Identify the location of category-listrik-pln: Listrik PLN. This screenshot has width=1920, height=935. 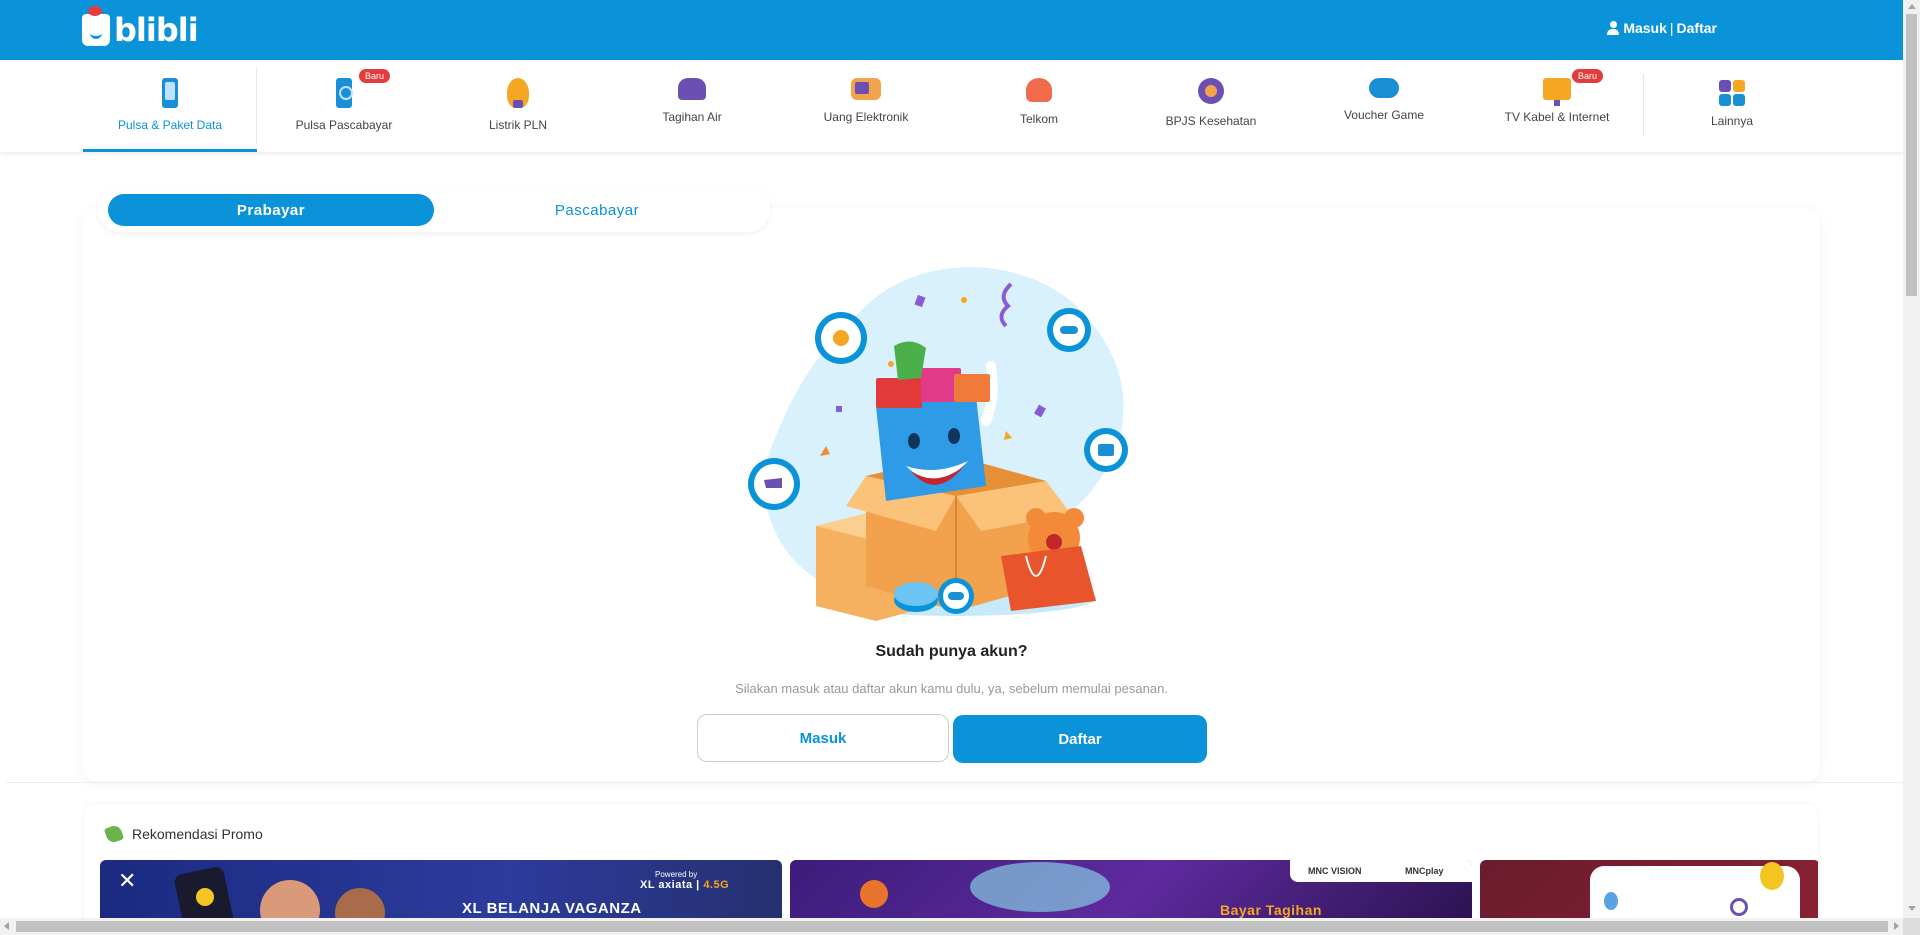
(518, 106).